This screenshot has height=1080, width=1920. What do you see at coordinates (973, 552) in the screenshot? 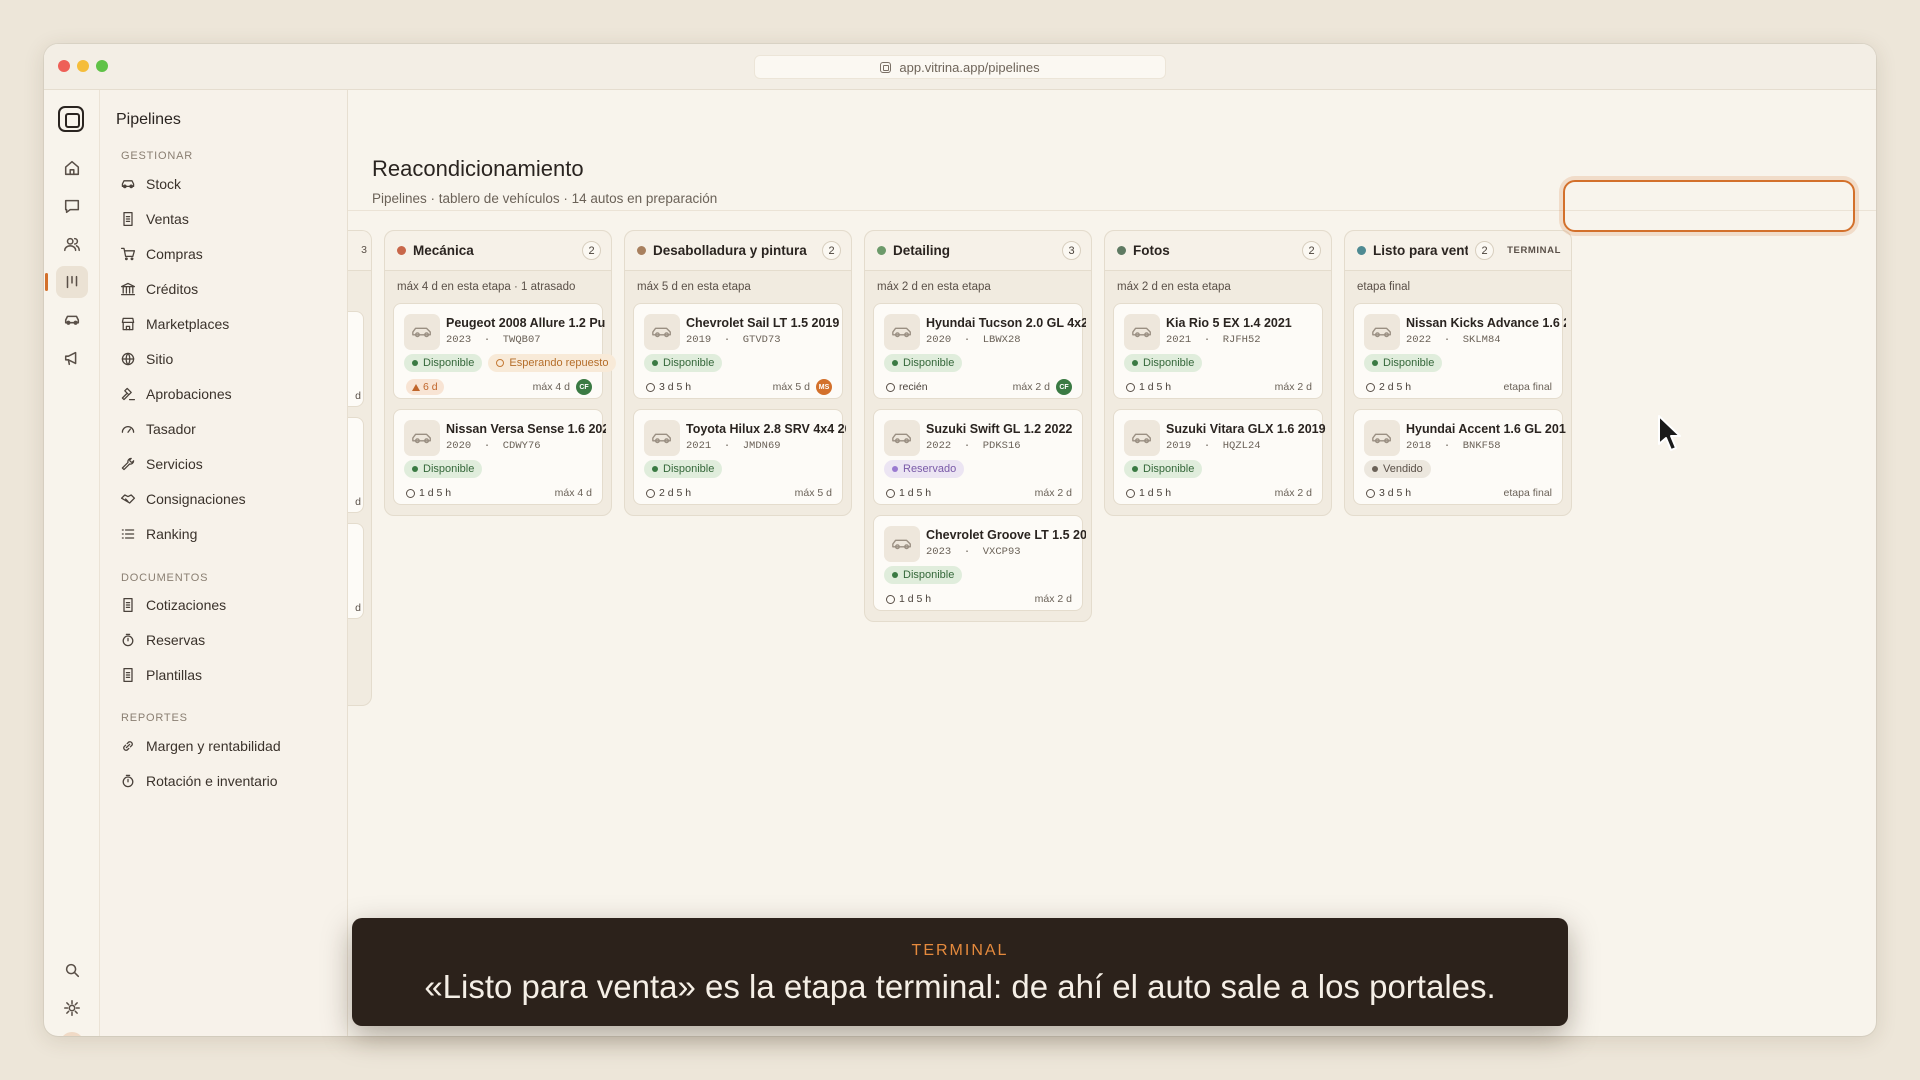
I see `vehicle-meta: 2023 · VXCP93` at bounding box center [973, 552].